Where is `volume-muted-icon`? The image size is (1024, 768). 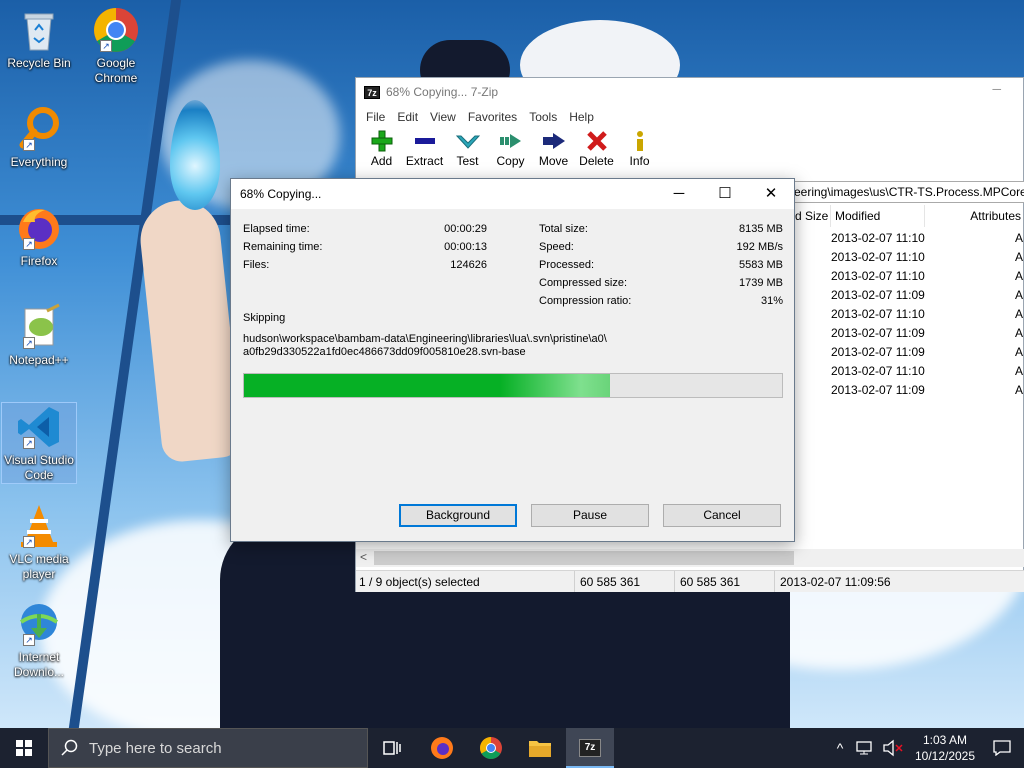
volume-muted-icon is located at coordinates (893, 748).